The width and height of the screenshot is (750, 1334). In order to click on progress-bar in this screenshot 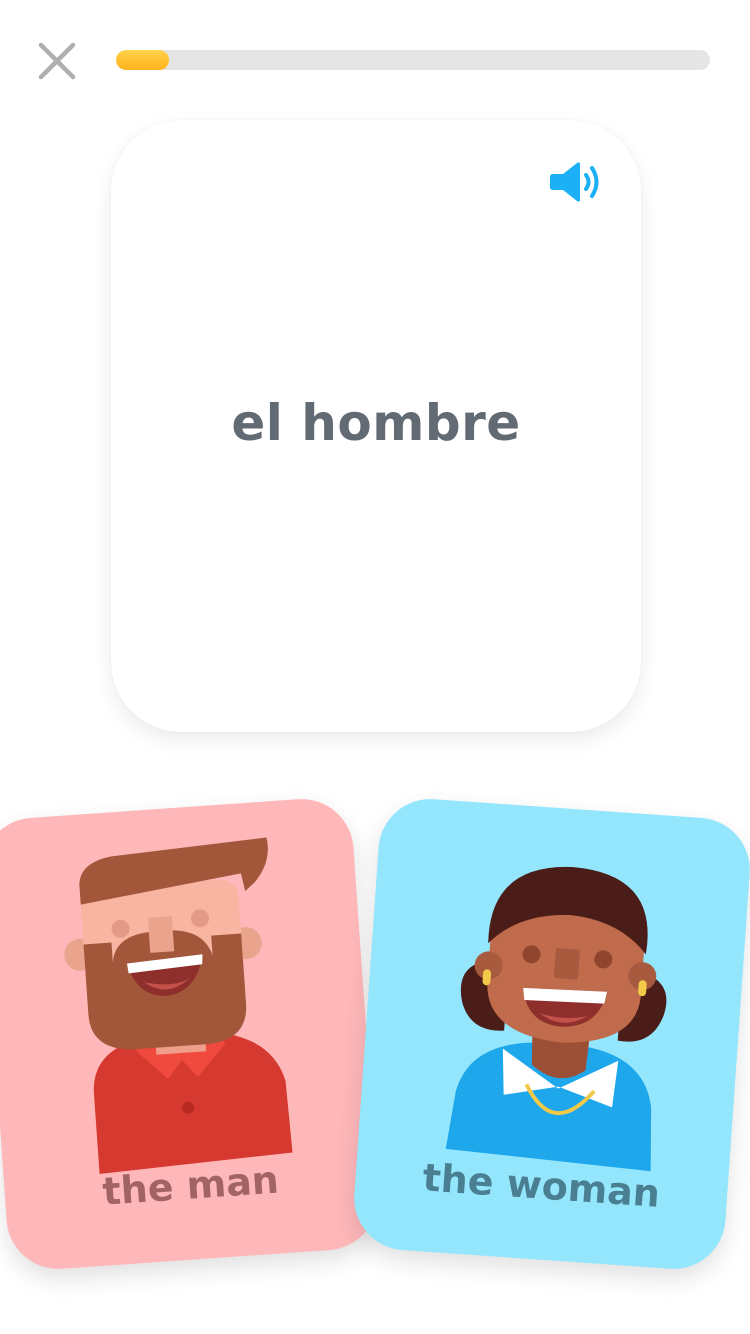, I will do `click(413, 60)`.